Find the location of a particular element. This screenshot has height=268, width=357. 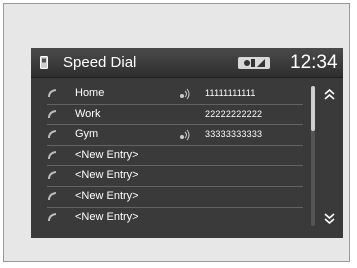

entry-number: 11111111111 is located at coordinates (230, 93).